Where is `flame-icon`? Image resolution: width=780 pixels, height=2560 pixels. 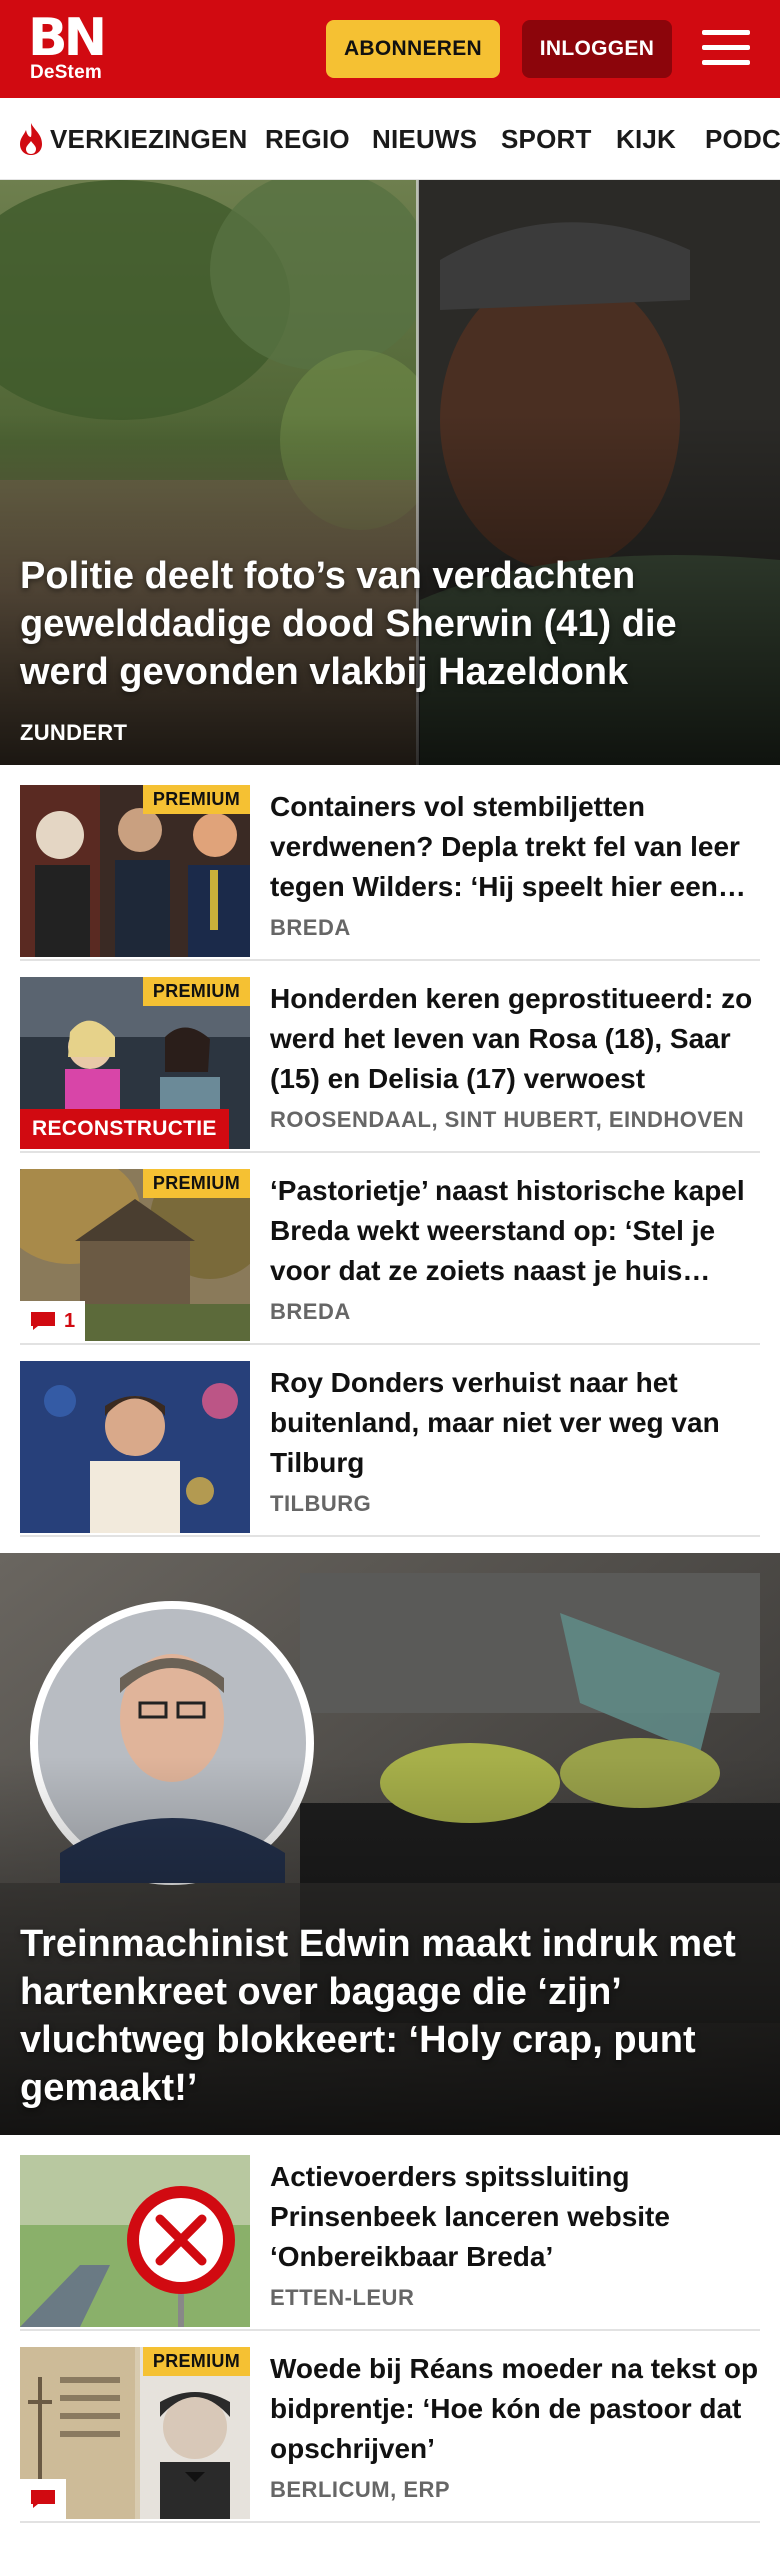
flame-icon is located at coordinates (31, 139).